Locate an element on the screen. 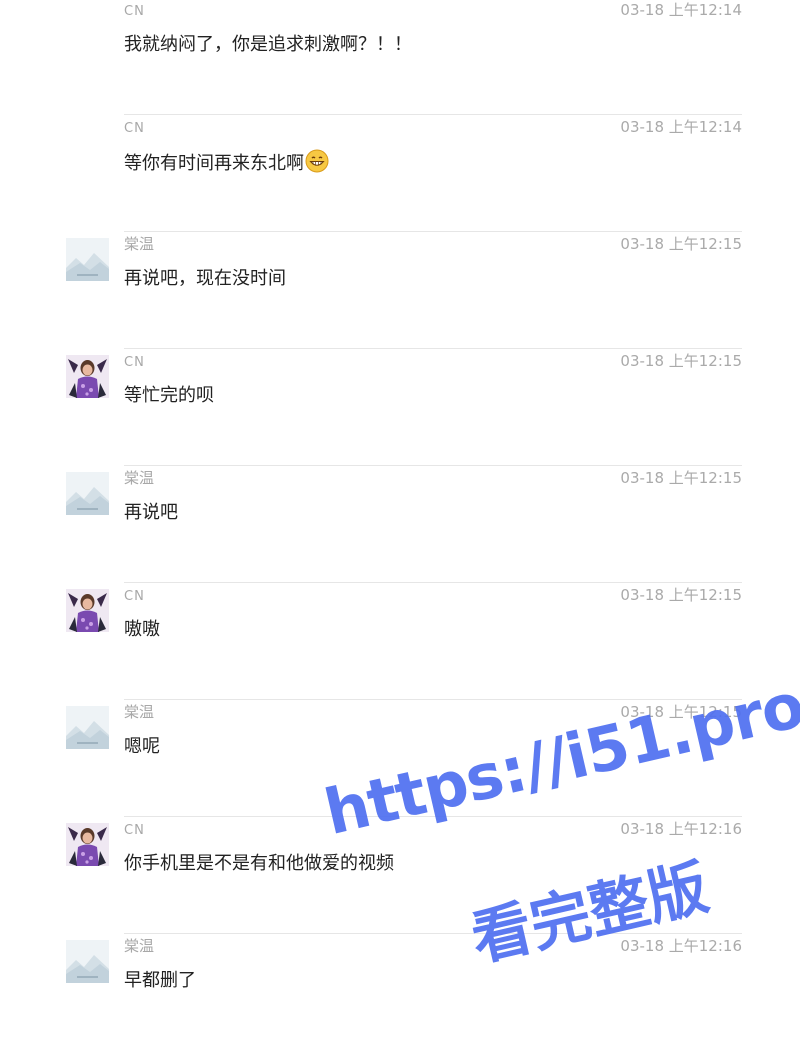 This screenshot has height=1051, width=800. chat-message: CN 03-18 上午12:15 等忙完的呗 is located at coordinates (400, 407).